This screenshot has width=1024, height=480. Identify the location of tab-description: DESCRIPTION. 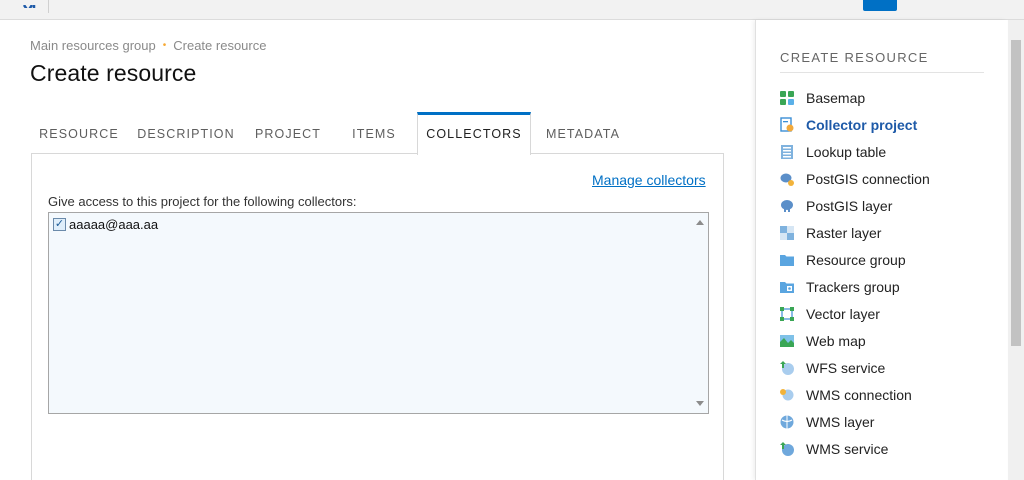
(186, 133).